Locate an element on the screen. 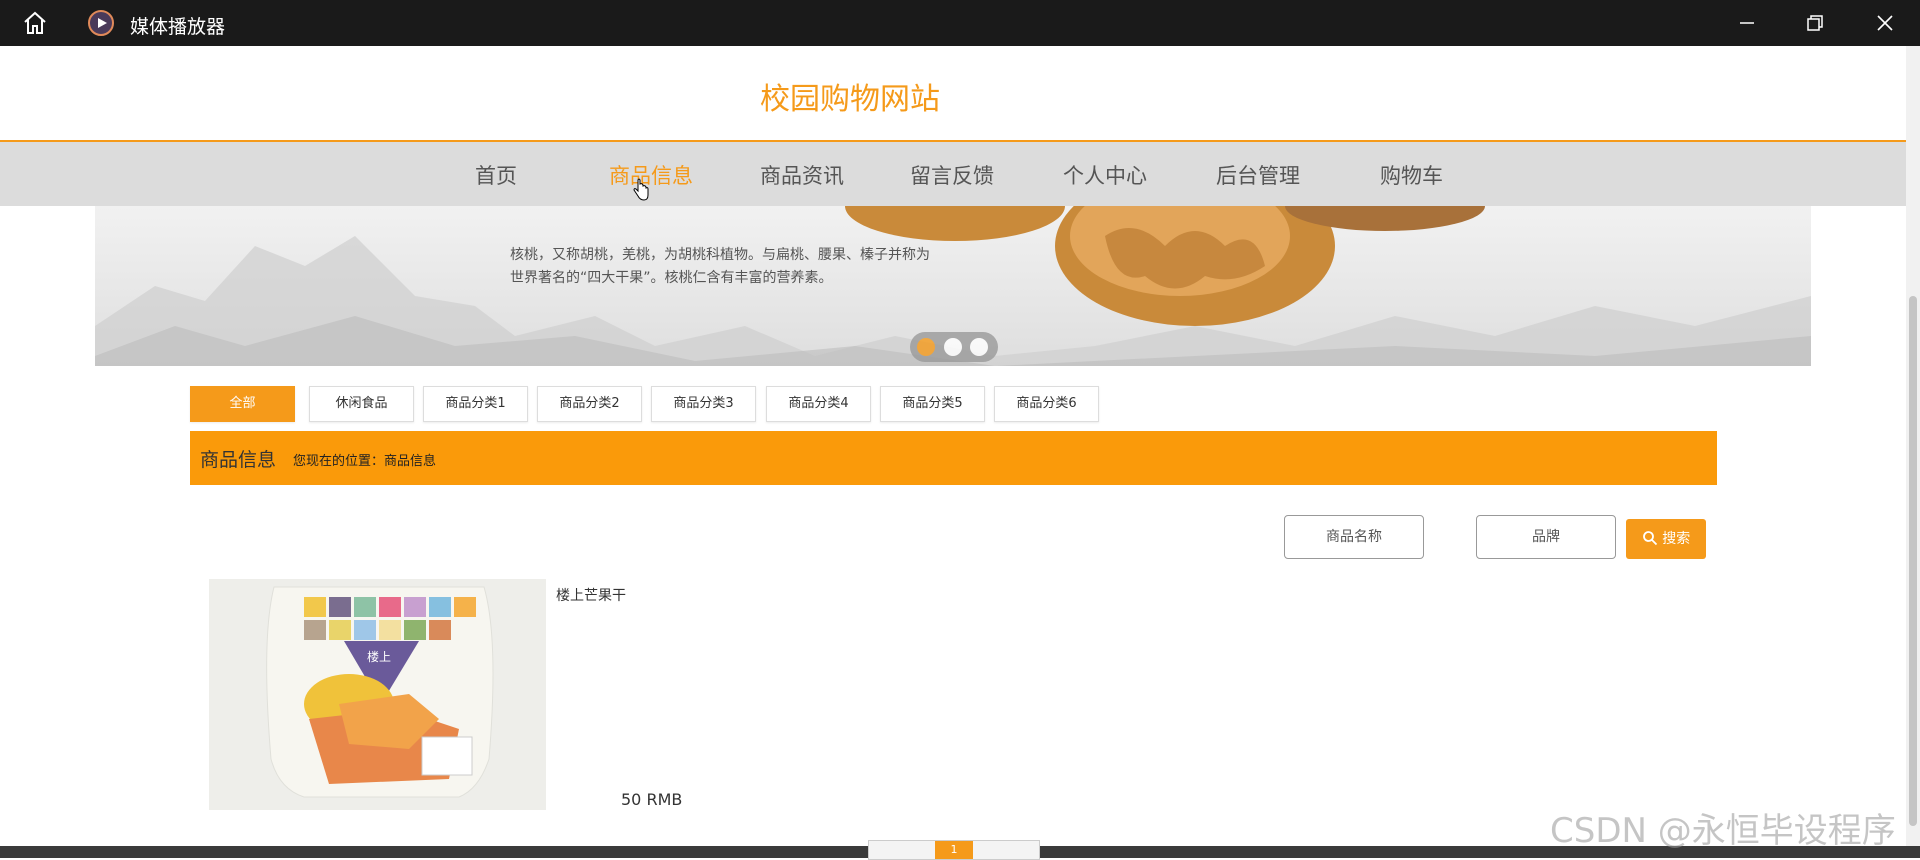  category-tab-4: 商品分类4 is located at coordinates (818, 404).